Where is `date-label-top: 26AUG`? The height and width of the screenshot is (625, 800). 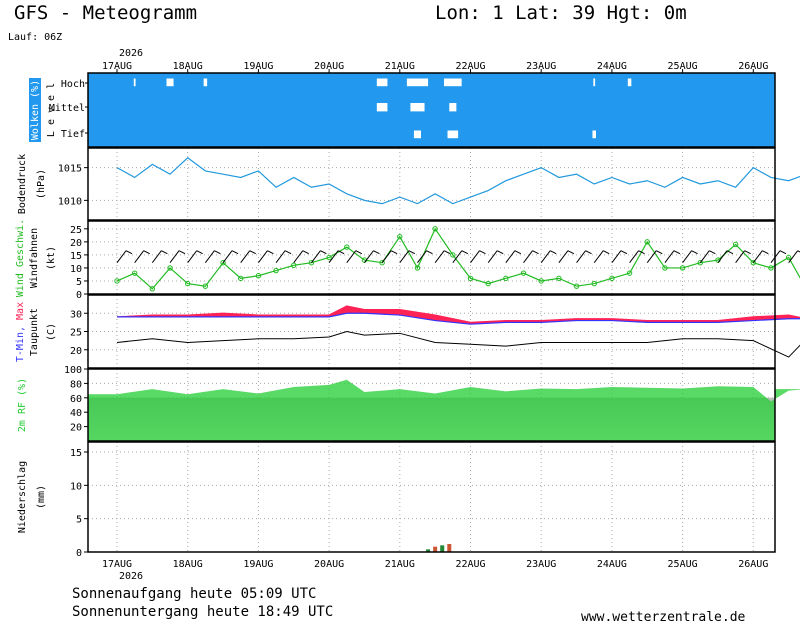
date-label-top: 26AUG is located at coordinates (753, 66).